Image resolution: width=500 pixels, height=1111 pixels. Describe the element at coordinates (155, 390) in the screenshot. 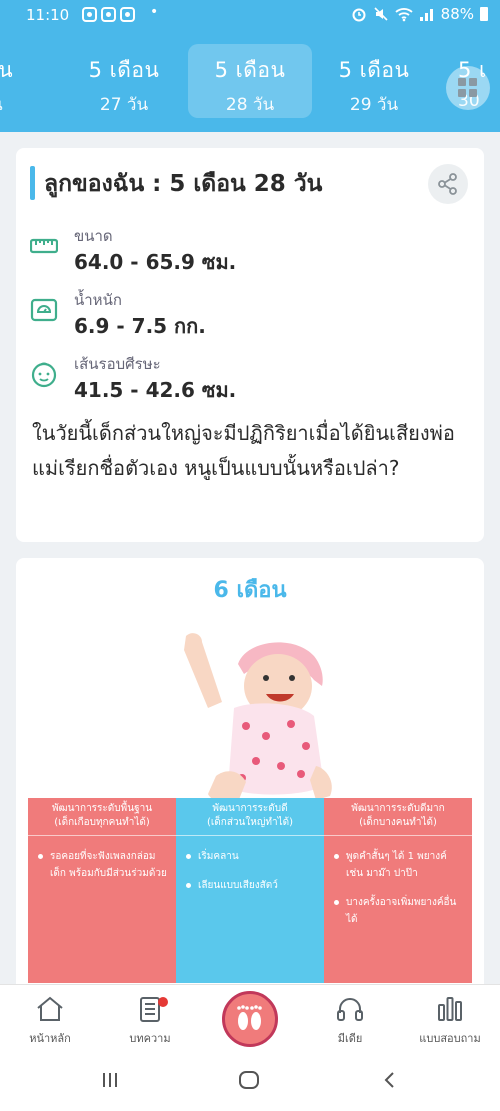

I see `metric-value: 41.5 - 42.6 ซม.` at that location.